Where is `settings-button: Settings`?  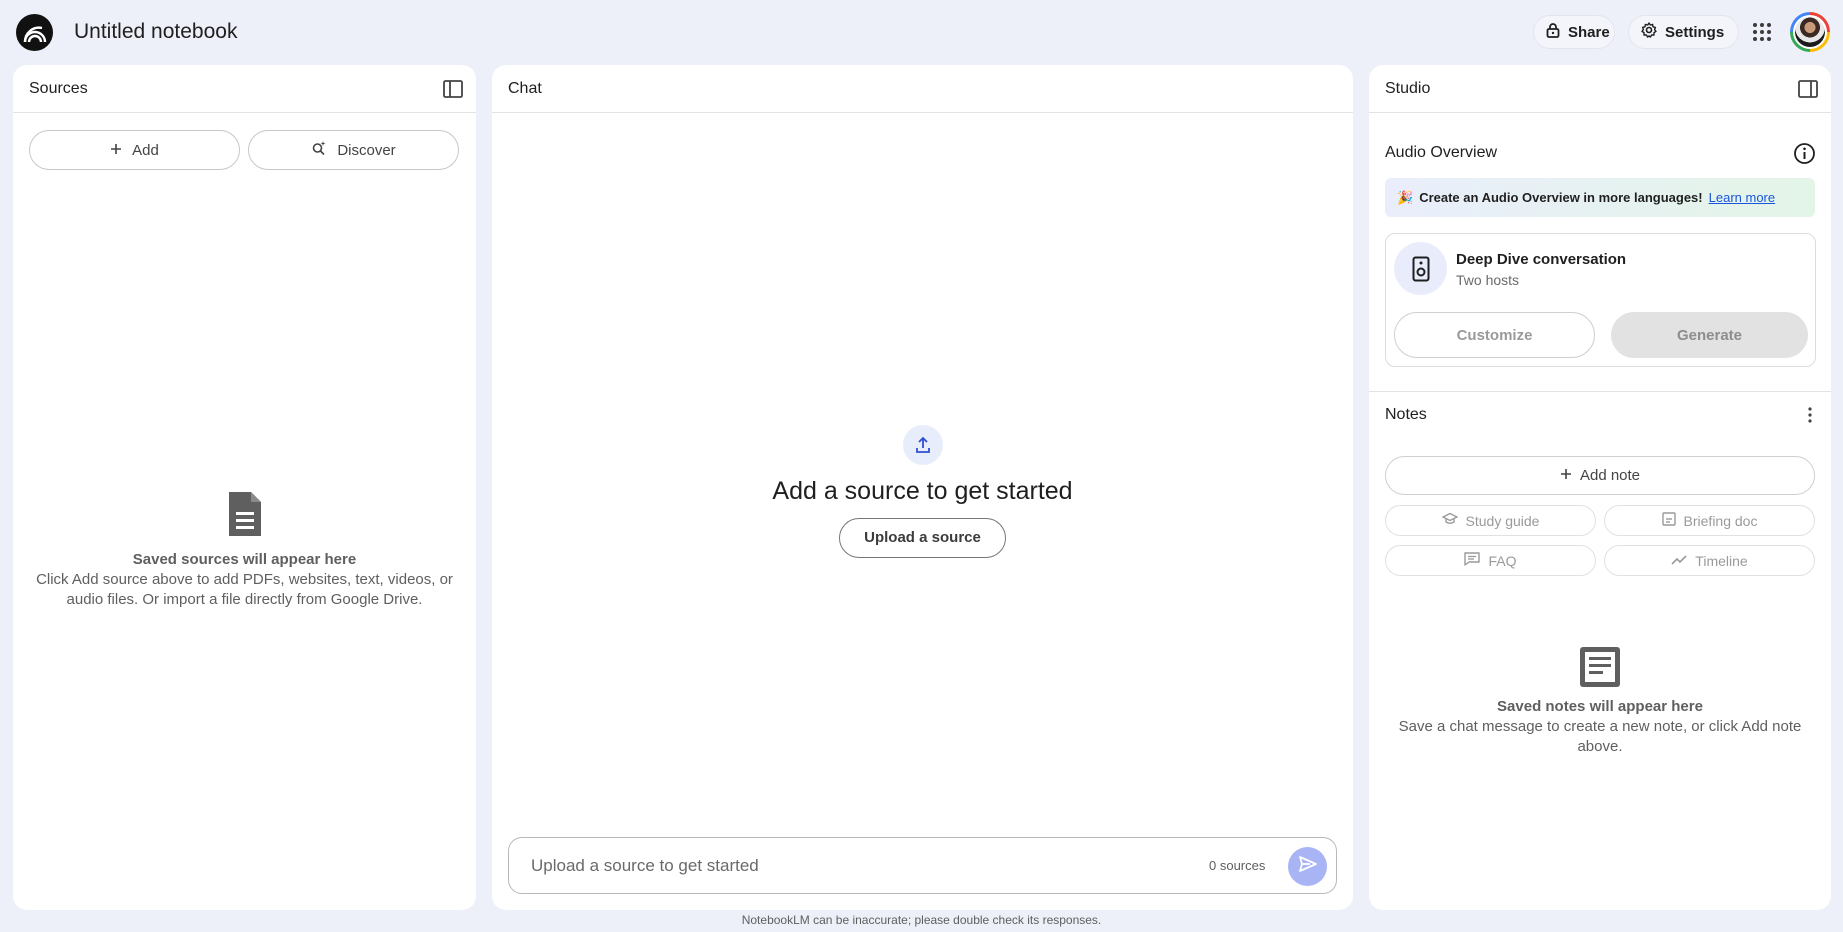 settings-button: Settings is located at coordinates (1683, 32).